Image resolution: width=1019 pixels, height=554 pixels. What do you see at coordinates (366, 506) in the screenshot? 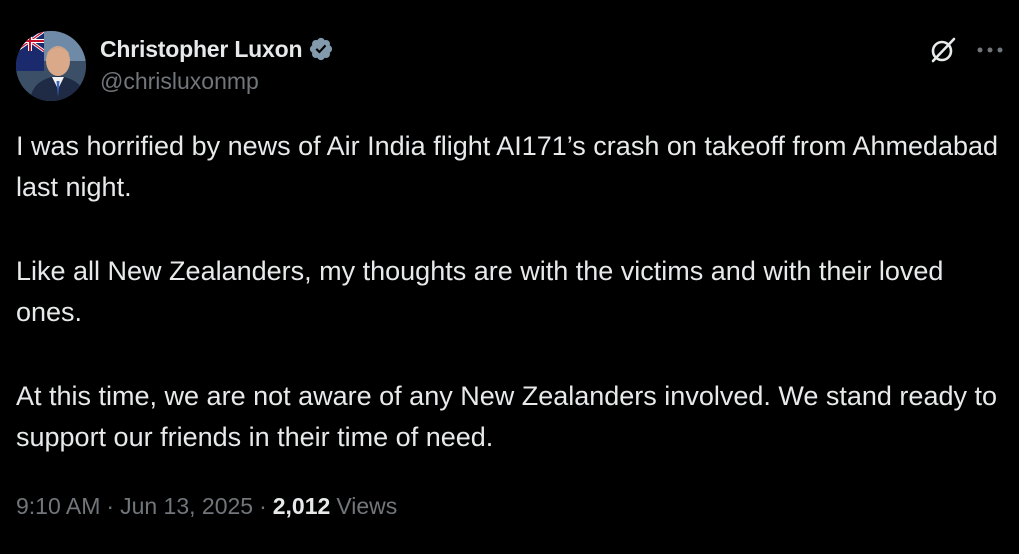
I see `views-label: Views` at bounding box center [366, 506].